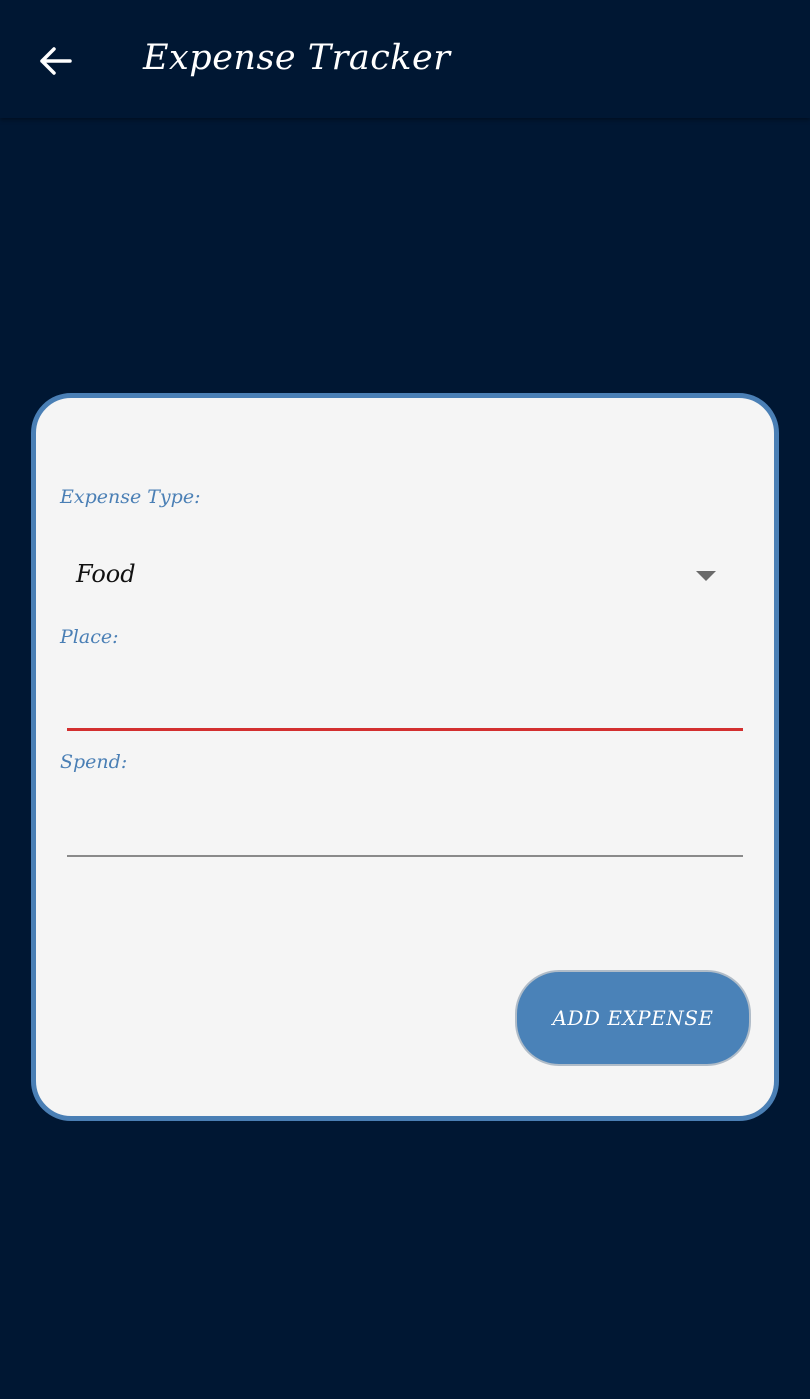 Image resolution: width=810 pixels, height=1399 pixels. What do you see at coordinates (94, 762) in the screenshot?
I see `spend-label: Spend:` at bounding box center [94, 762].